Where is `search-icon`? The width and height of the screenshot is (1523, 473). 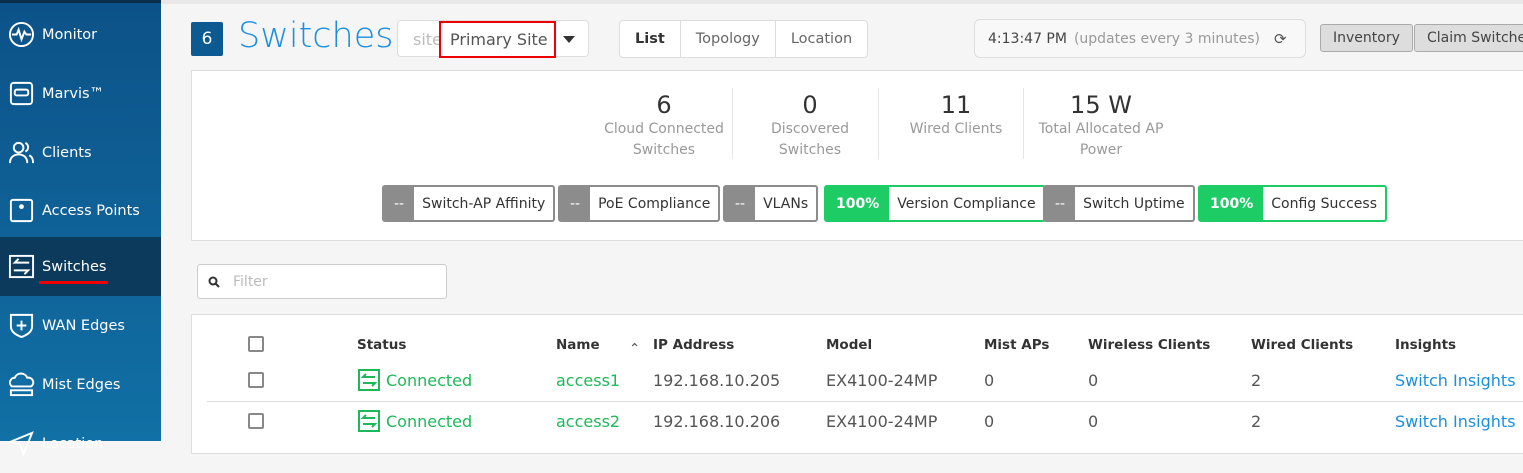
search-icon is located at coordinates (214, 282).